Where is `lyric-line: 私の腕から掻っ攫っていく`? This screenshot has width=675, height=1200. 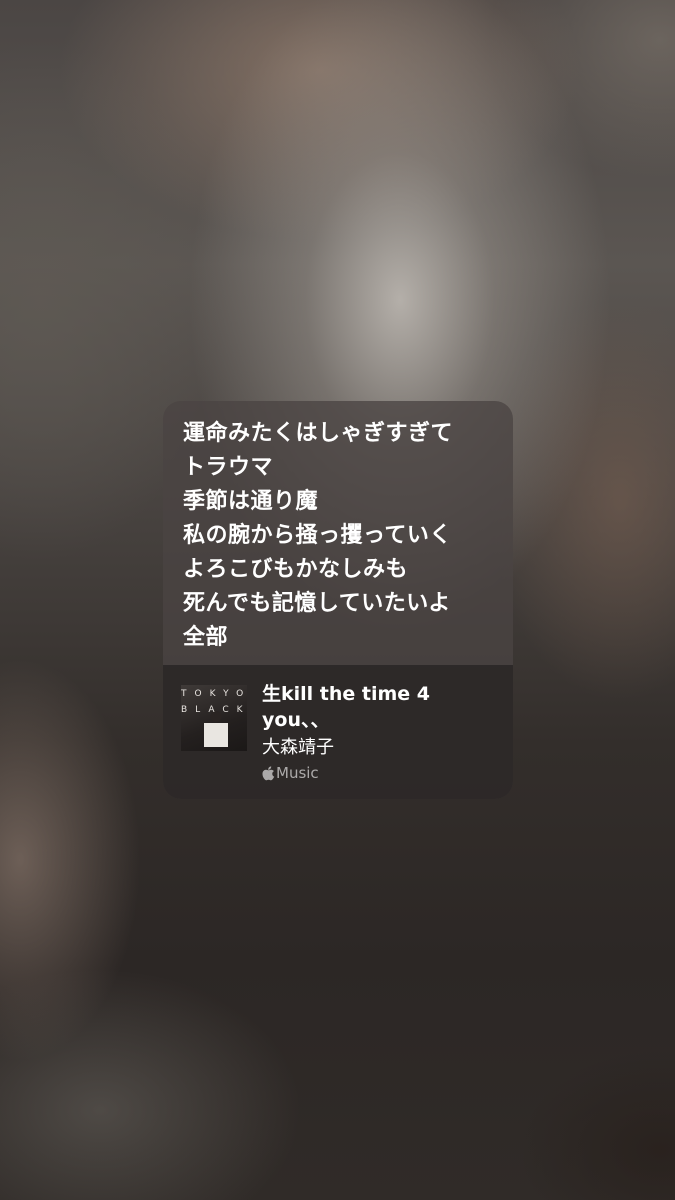 lyric-line: 私の腕から掻っ攫っていく is located at coordinates (317, 535).